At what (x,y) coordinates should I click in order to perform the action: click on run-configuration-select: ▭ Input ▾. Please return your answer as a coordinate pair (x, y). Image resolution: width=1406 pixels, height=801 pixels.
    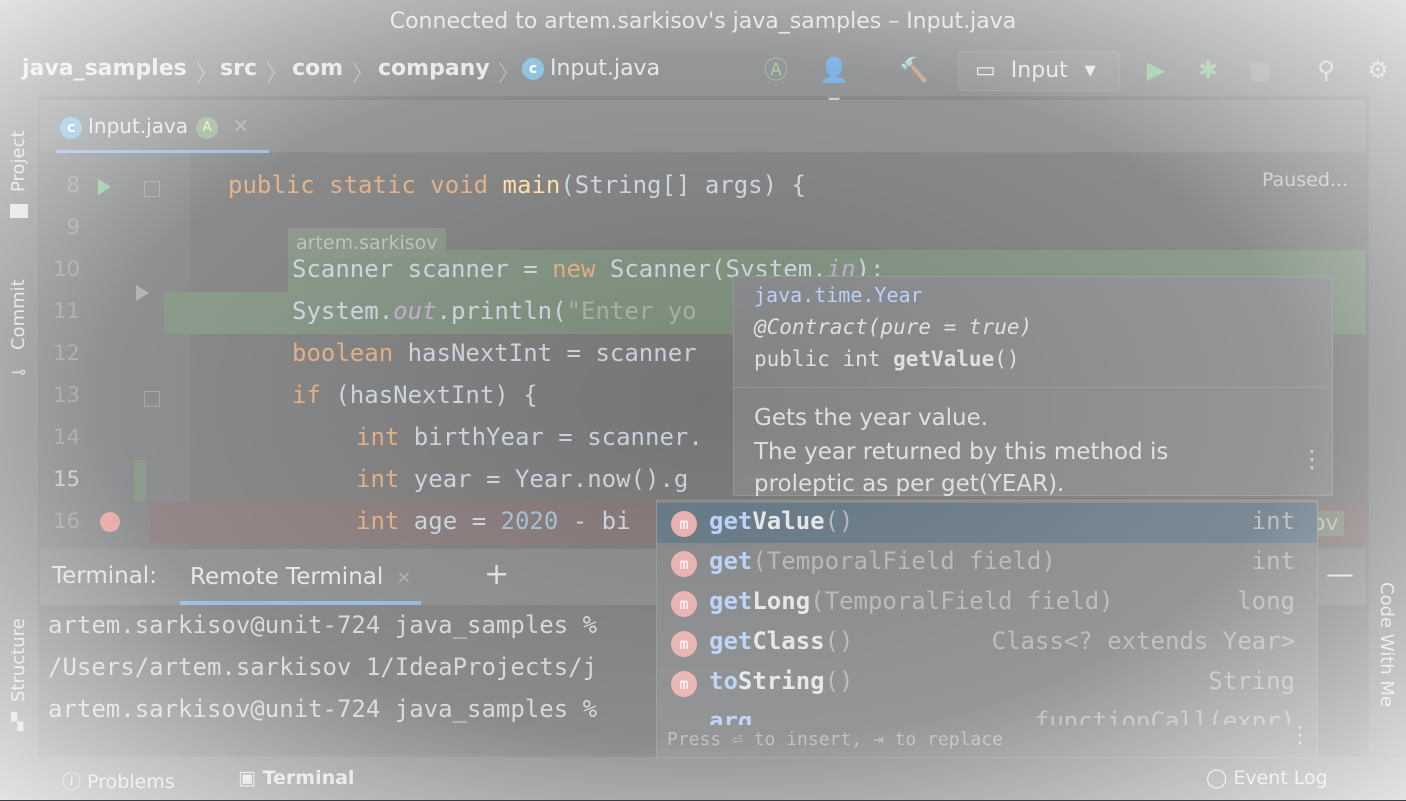
    Looking at the image, I should click on (1039, 71).